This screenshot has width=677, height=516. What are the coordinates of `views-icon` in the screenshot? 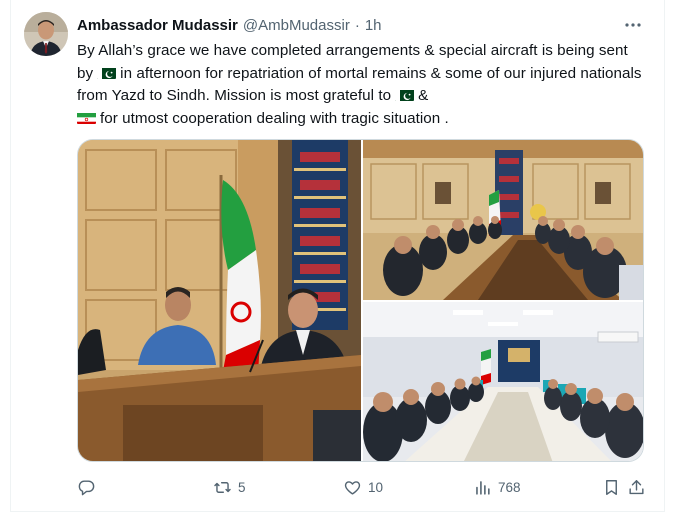 It's located at (483, 487).